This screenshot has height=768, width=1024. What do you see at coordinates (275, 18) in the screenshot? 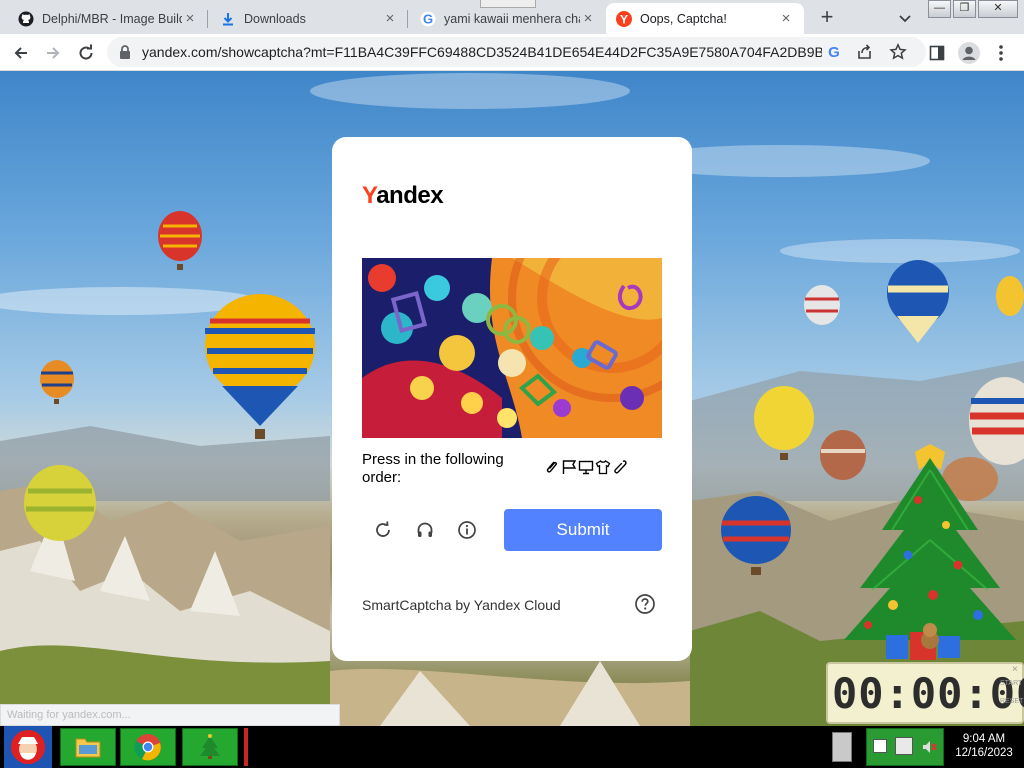
I see `tab-title: Downloads` at bounding box center [275, 18].